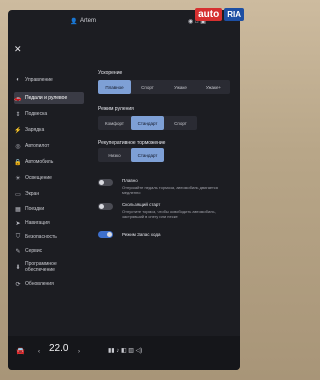 This screenshot has width=320, height=380. What do you see at coordinates (37, 146) in the screenshot?
I see `sidebar-item-label: Автопилот` at bounding box center [37, 146].